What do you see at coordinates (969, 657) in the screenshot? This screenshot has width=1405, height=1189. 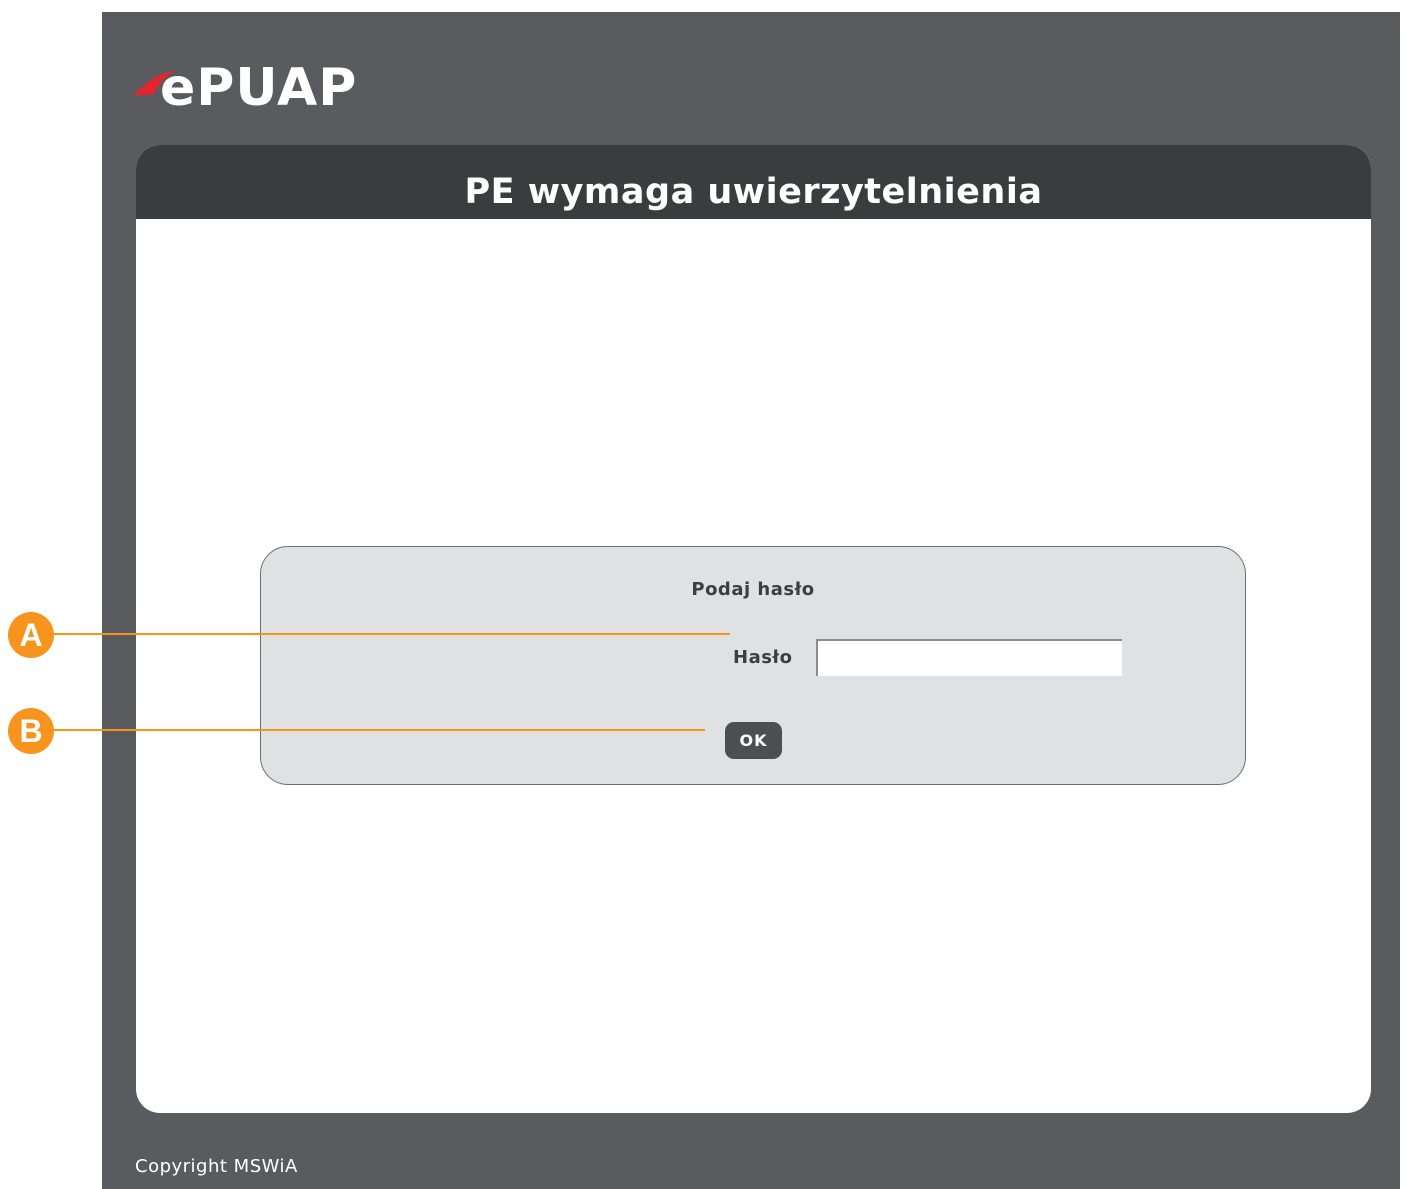 I see `password-input` at bounding box center [969, 657].